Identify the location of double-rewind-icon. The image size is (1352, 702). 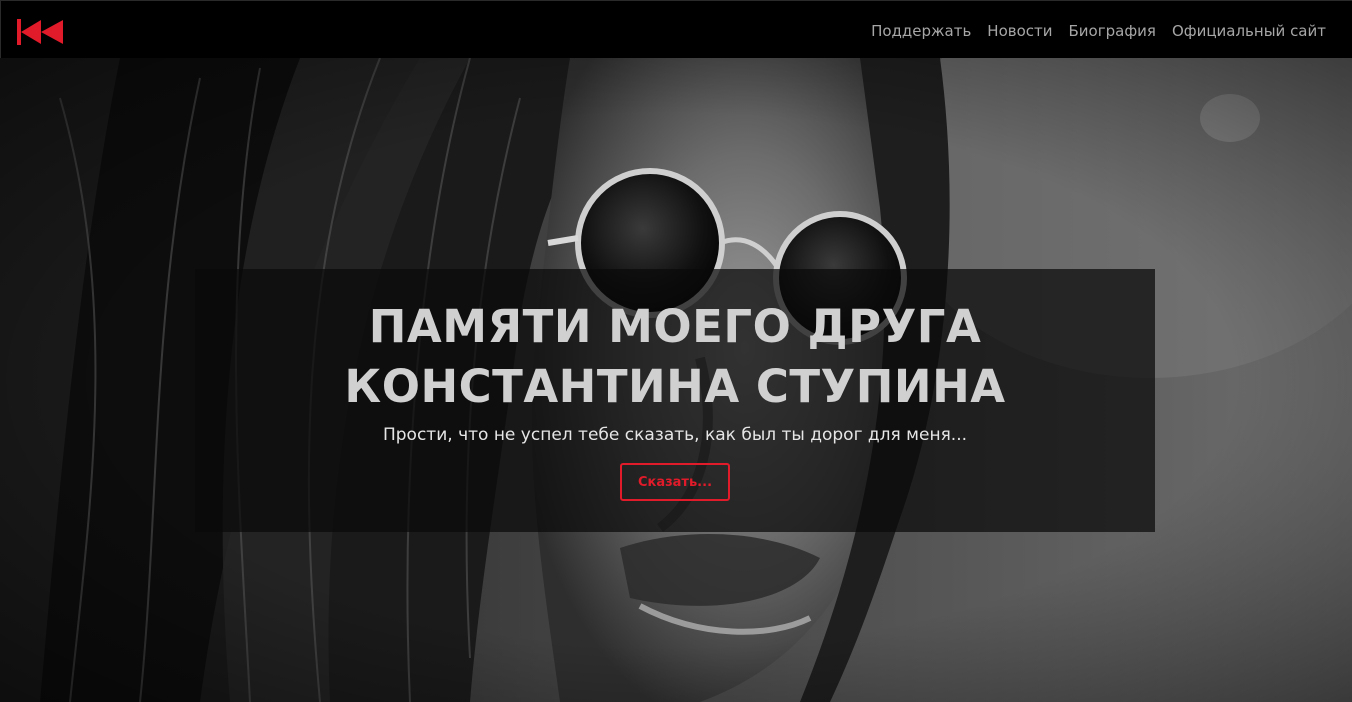
(40, 32).